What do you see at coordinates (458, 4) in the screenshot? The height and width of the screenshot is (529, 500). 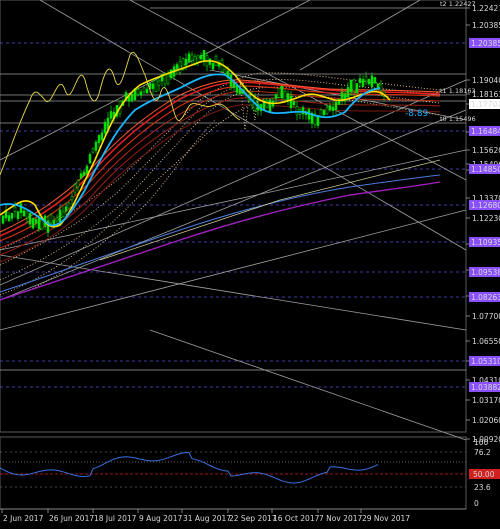 I see `level-tag-t2: t2 1.22427` at bounding box center [458, 4].